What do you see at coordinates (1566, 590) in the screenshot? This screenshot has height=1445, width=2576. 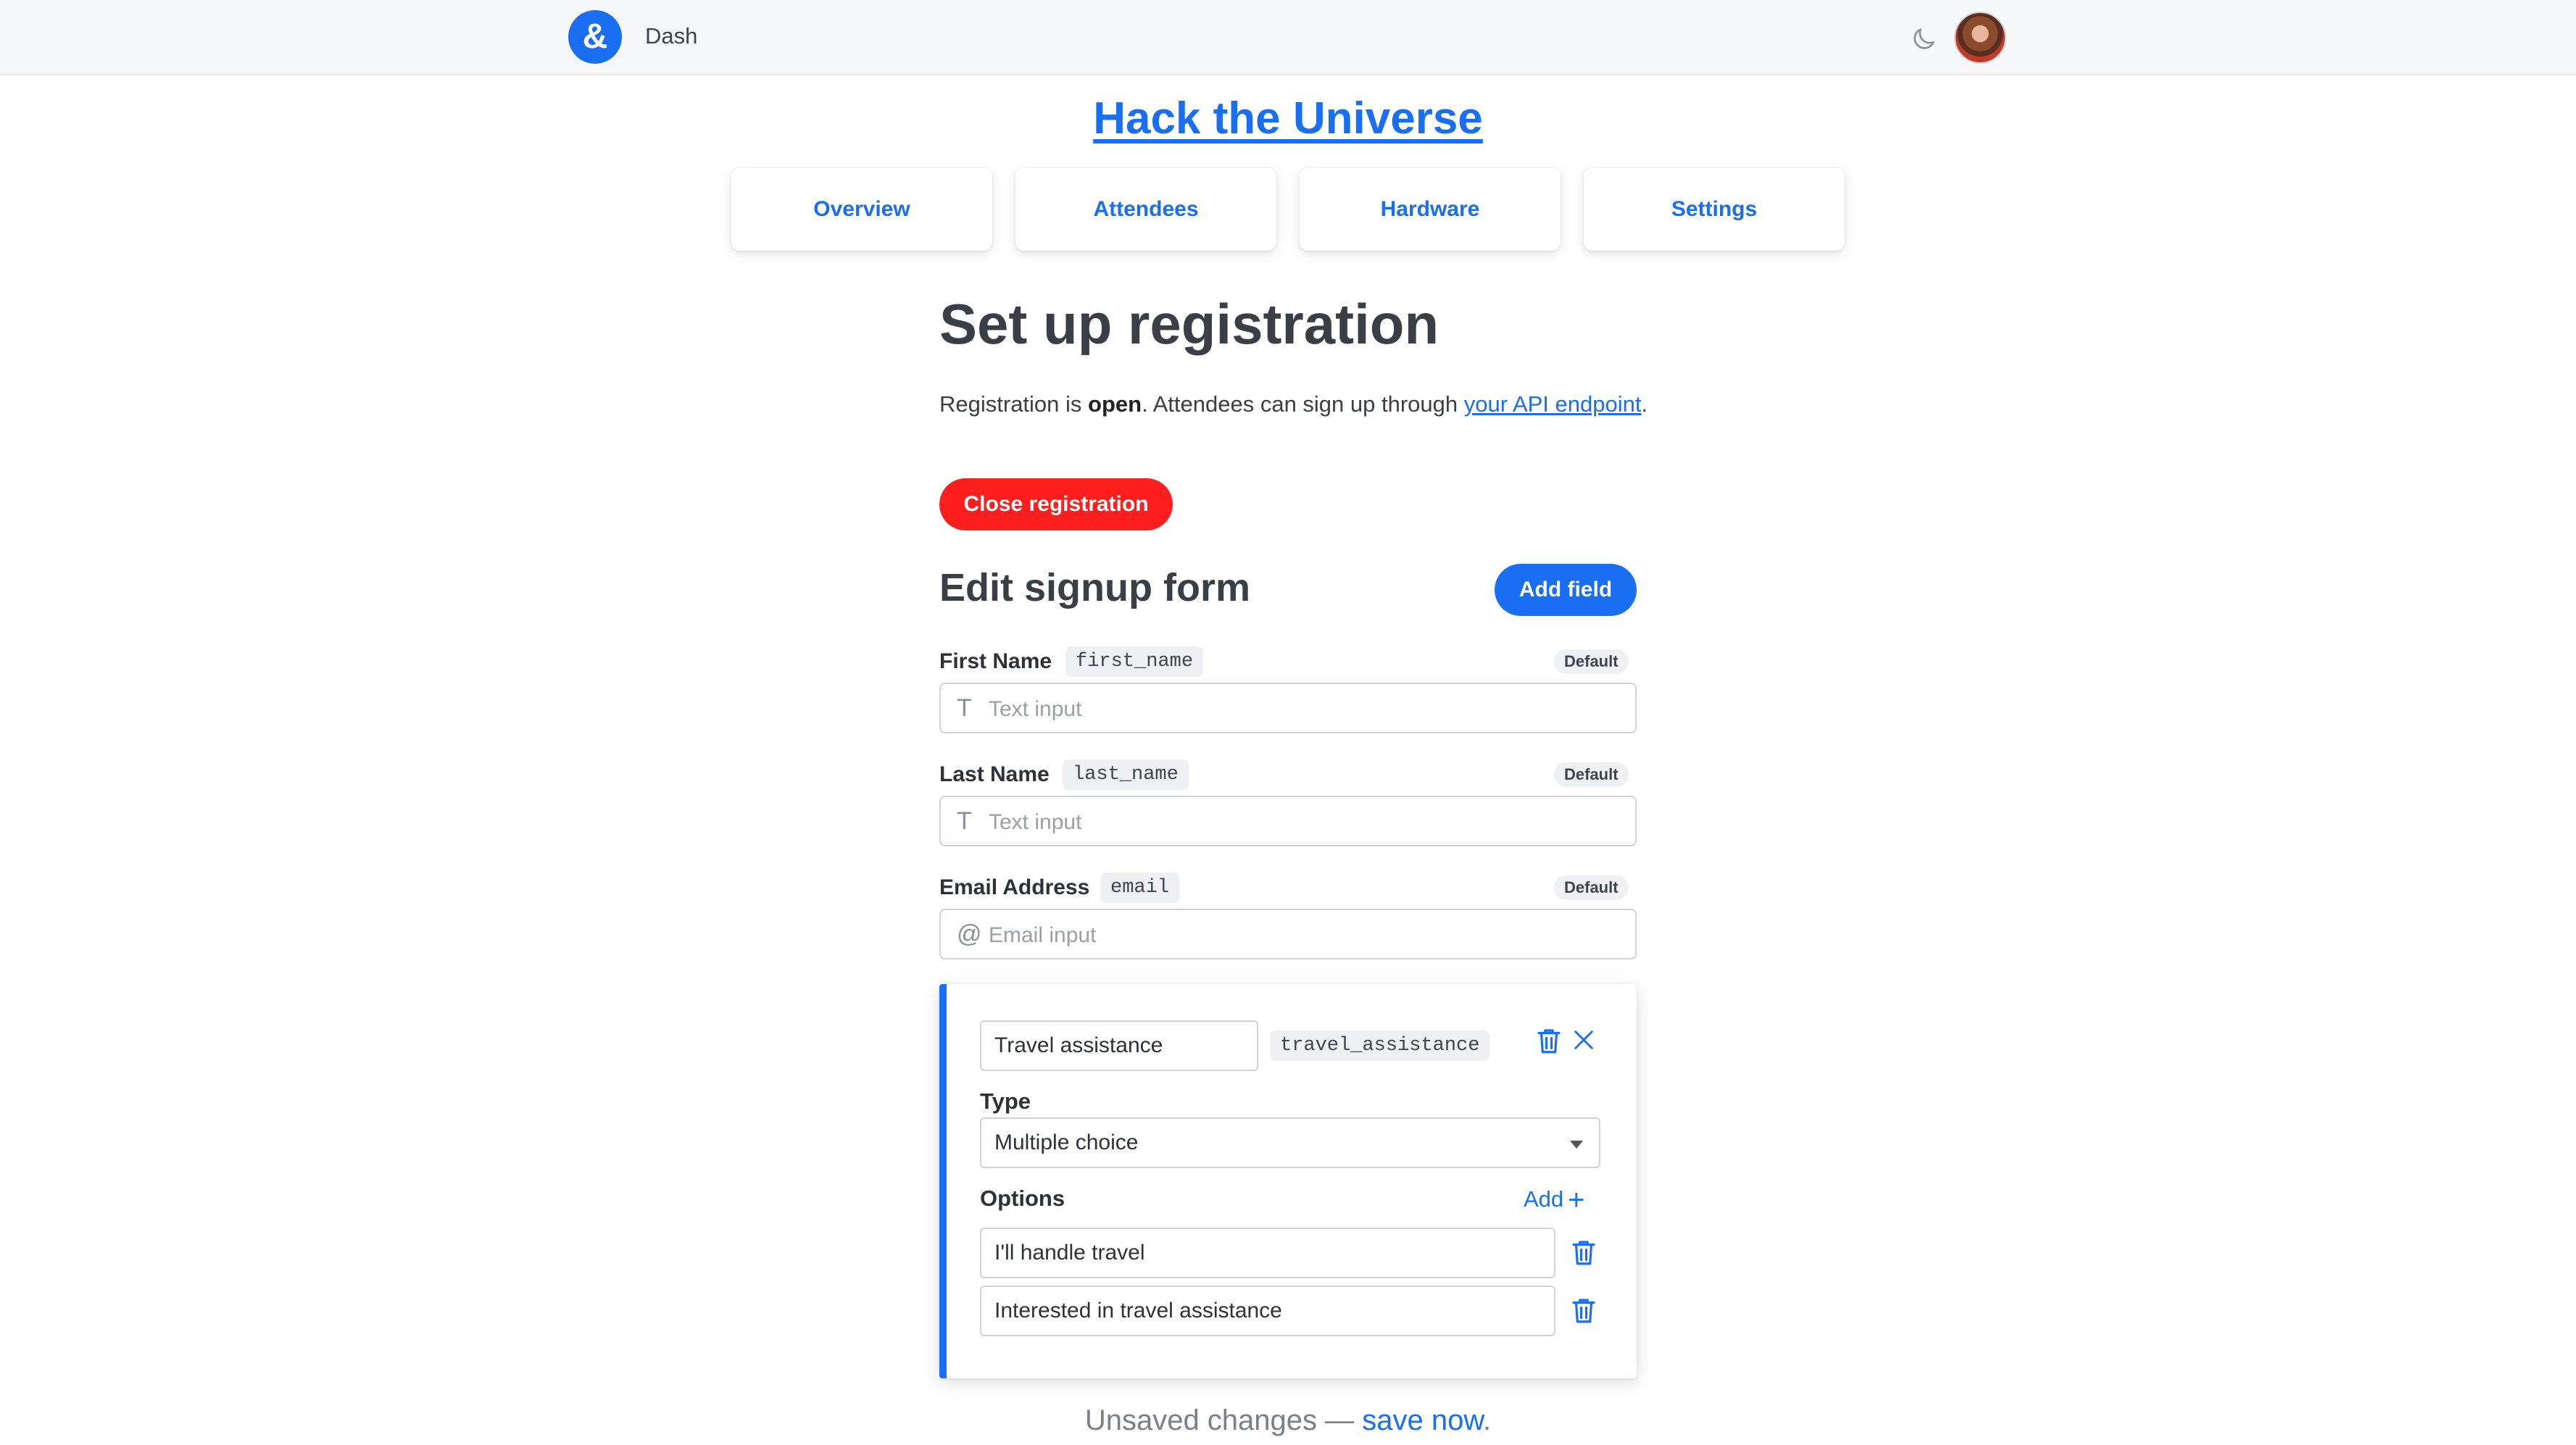 I see `add-field-button: Add field` at bounding box center [1566, 590].